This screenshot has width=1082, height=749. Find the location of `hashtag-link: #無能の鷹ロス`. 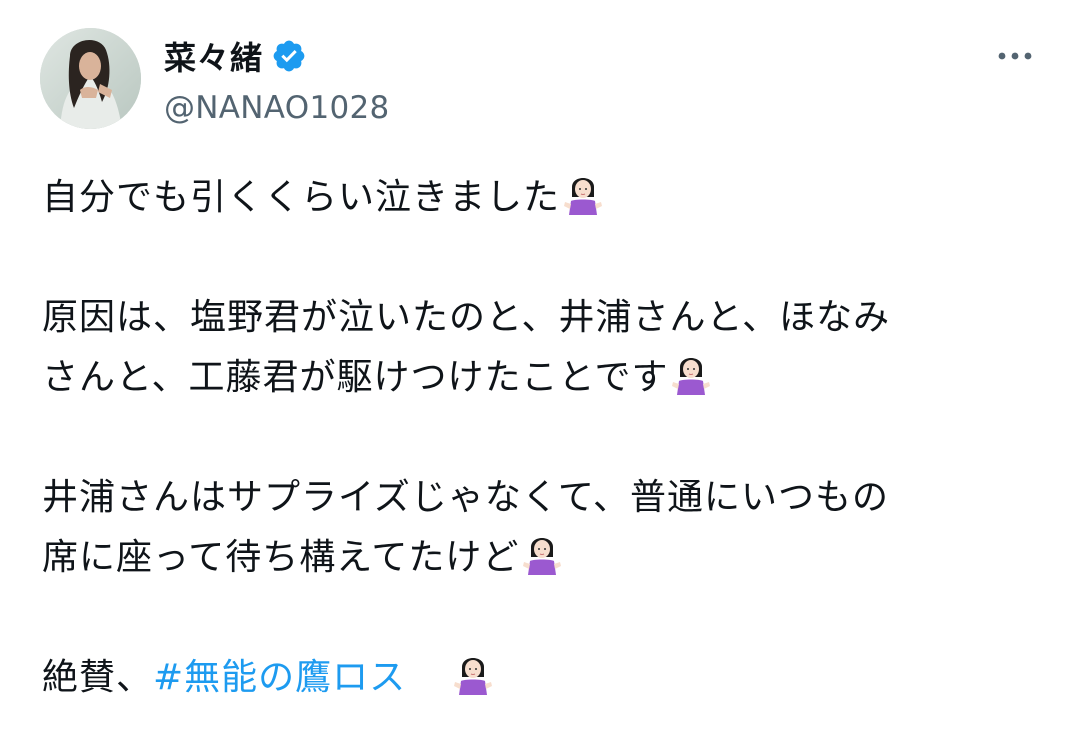

hashtag-link: #無能の鷹ロス is located at coordinates (279, 677).